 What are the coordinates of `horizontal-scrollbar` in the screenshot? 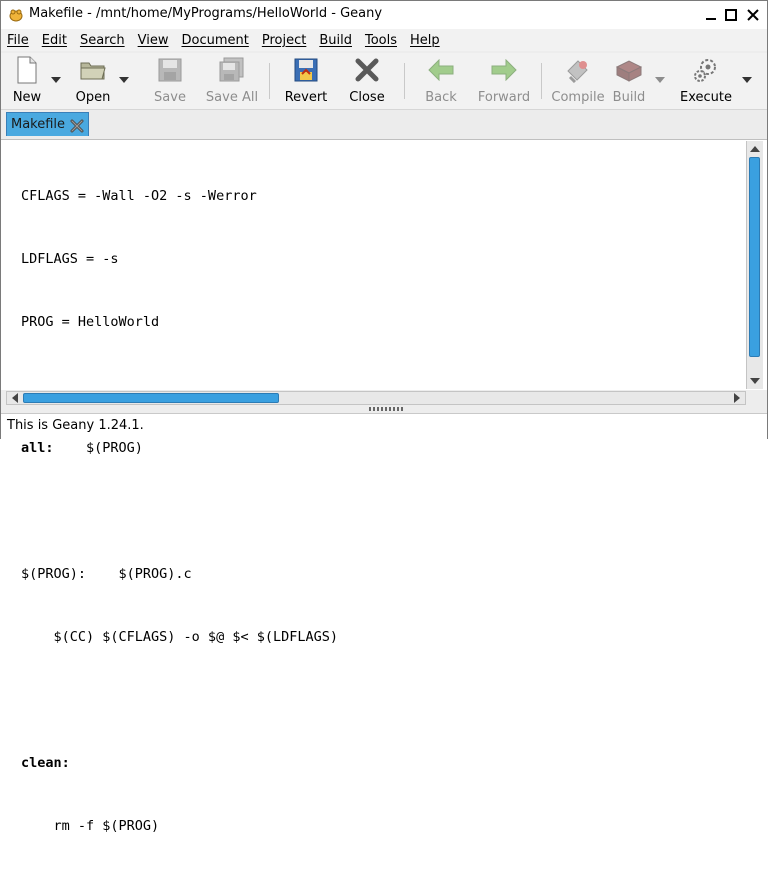 It's located at (376, 398).